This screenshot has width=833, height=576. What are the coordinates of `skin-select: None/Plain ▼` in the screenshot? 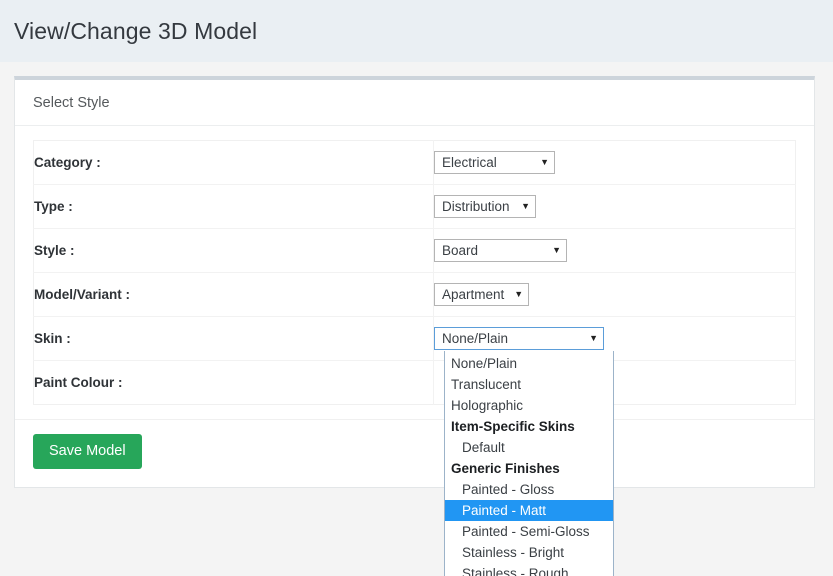 It's located at (519, 338).